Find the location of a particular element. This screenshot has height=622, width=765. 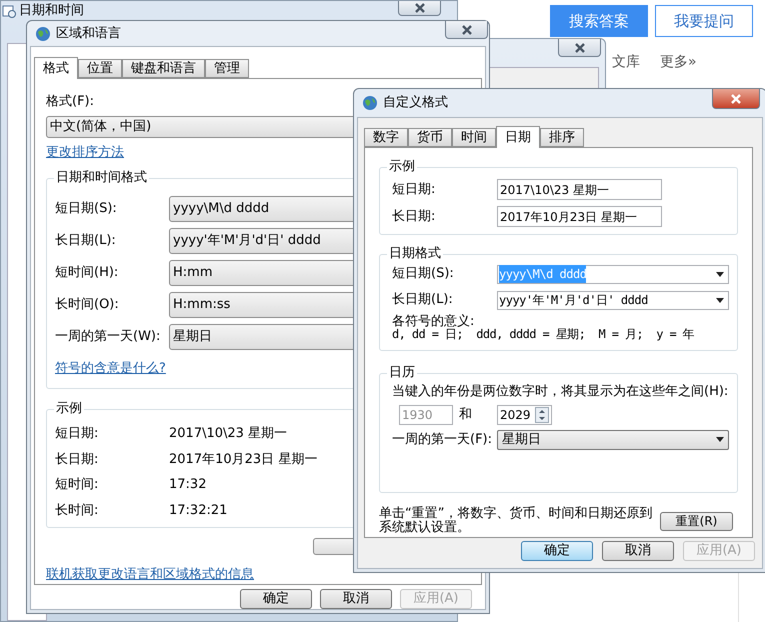

tab: 数字 is located at coordinates (386, 137).